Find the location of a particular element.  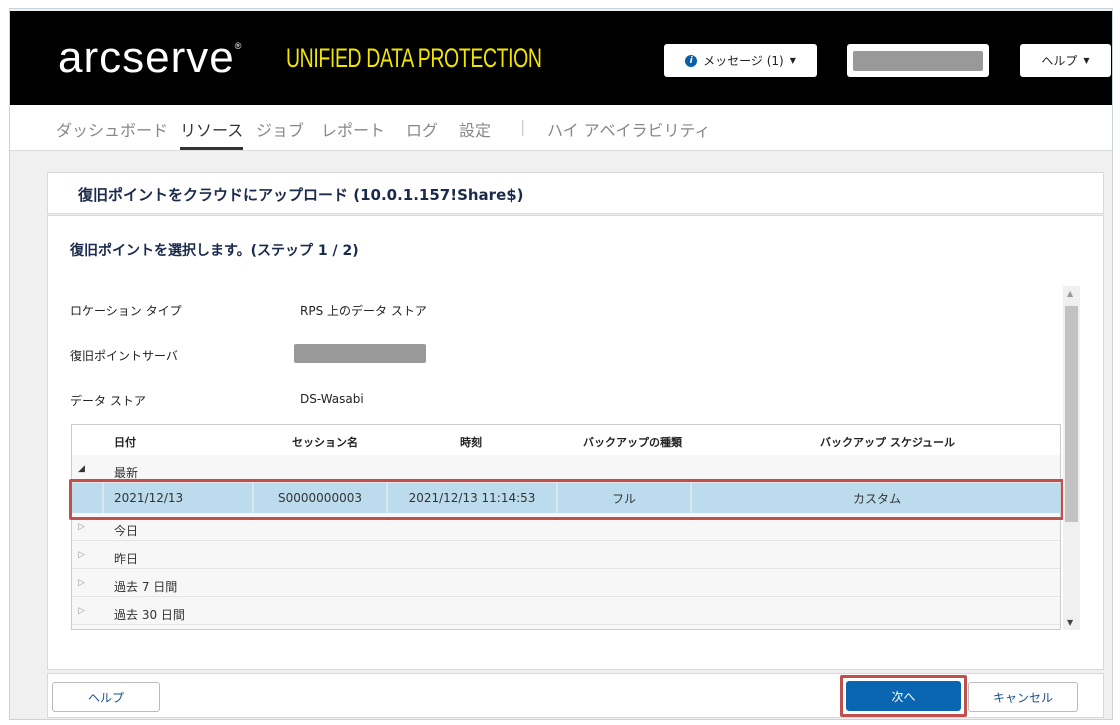

nav-resources: リソース is located at coordinates (212, 133).